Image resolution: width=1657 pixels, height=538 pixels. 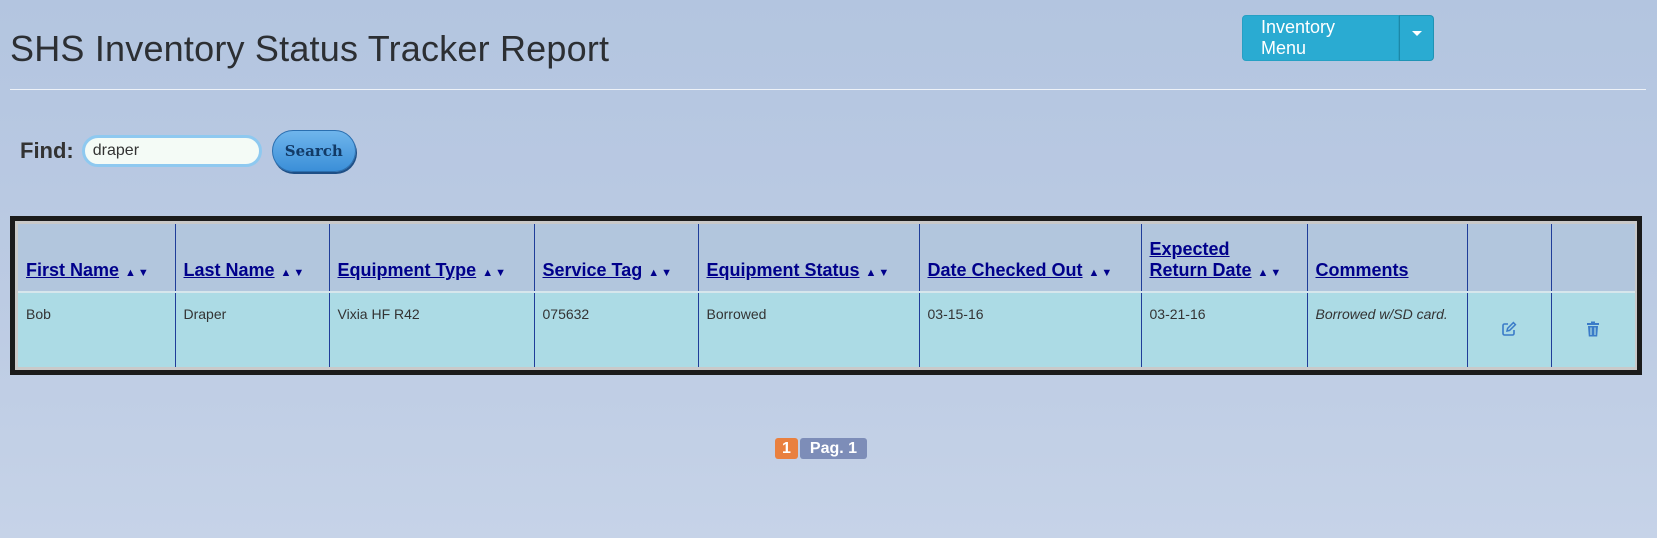 What do you see at coordinates (1224, 329) in the screenshot?
I see `cell-expected-return-date: 03-21-16` at bounding box center [1224, 329].